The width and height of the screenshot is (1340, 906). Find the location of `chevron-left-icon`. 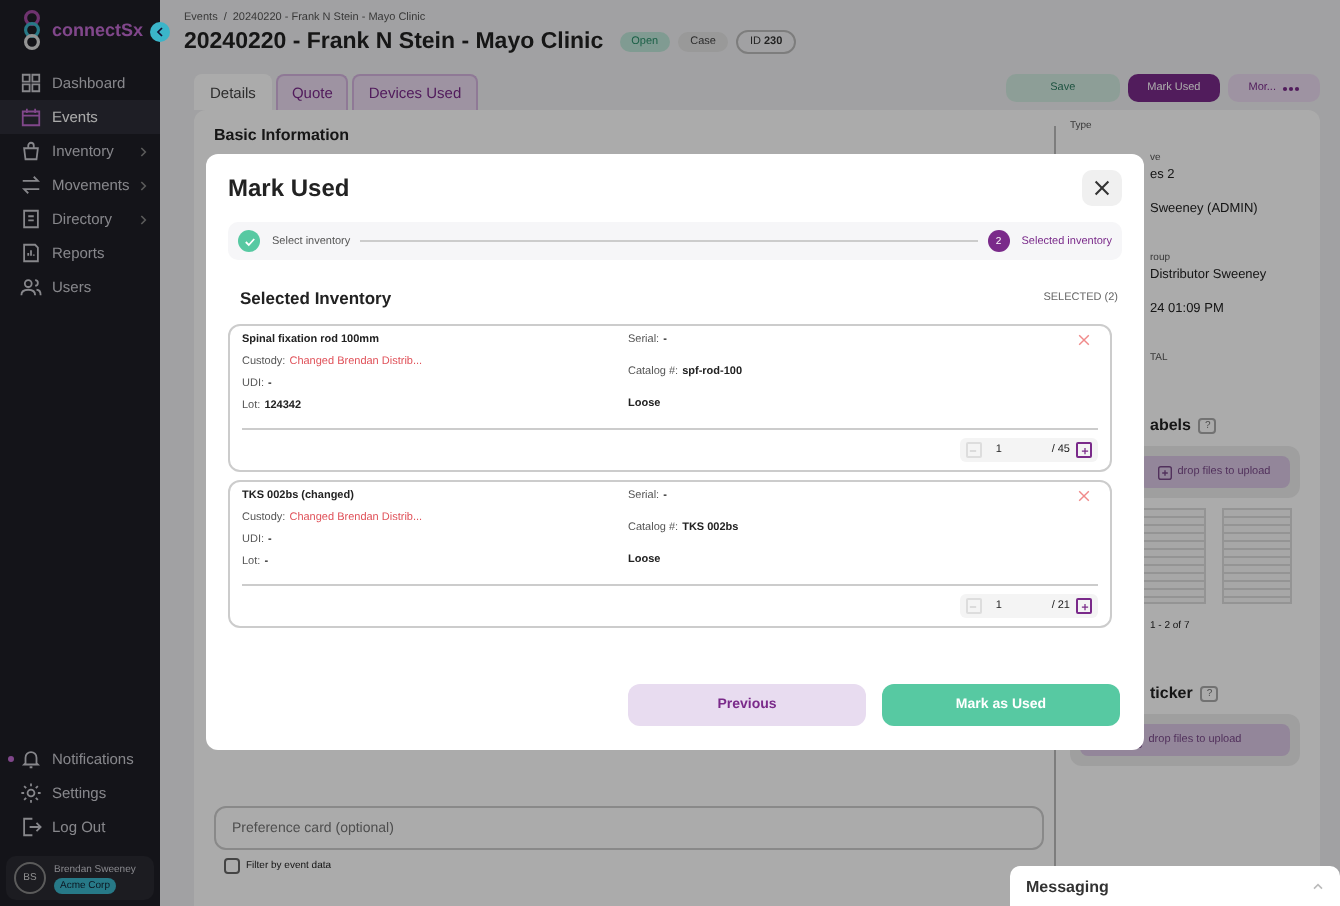

chevron-left-icon is located at coordinates (160, 32).